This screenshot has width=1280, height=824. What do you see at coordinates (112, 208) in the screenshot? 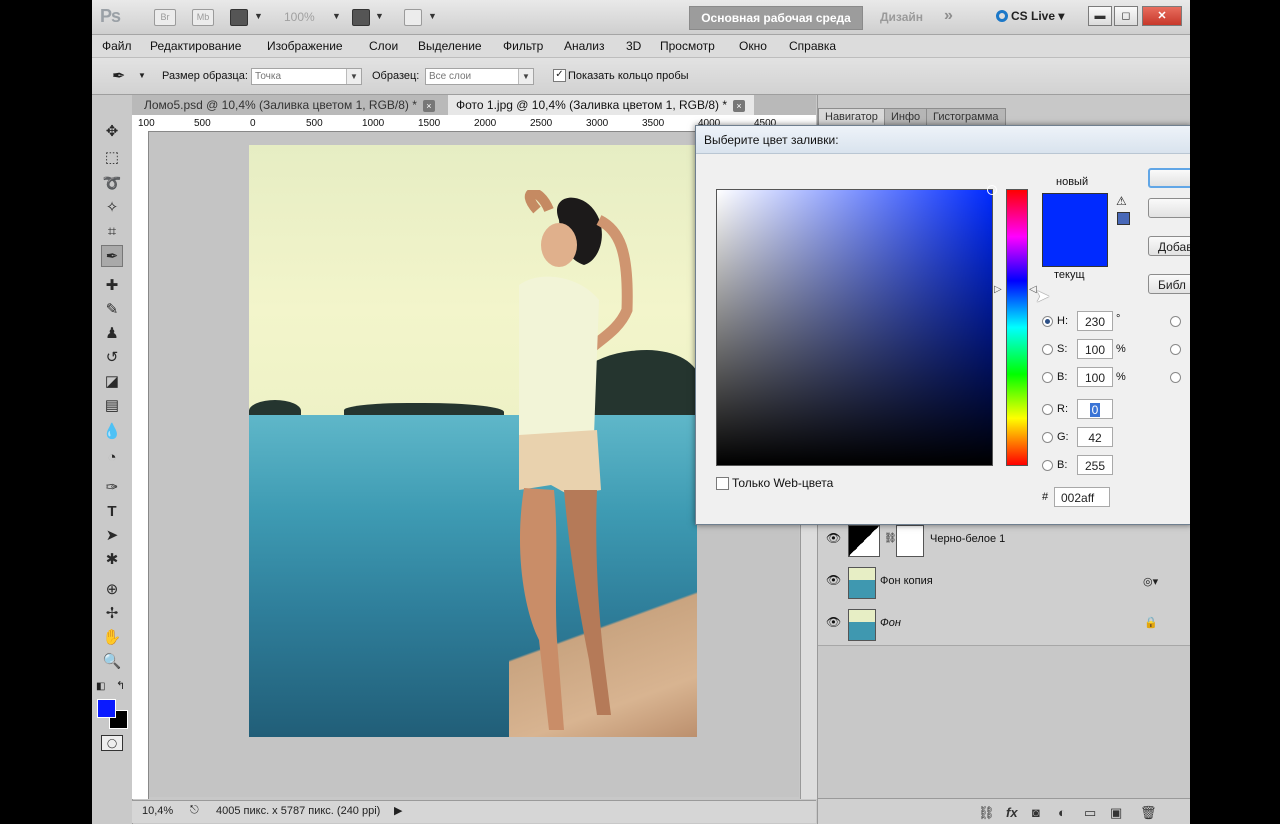
I see `quick-select-tool-icon: ✧` at bounding box center [112, 208].